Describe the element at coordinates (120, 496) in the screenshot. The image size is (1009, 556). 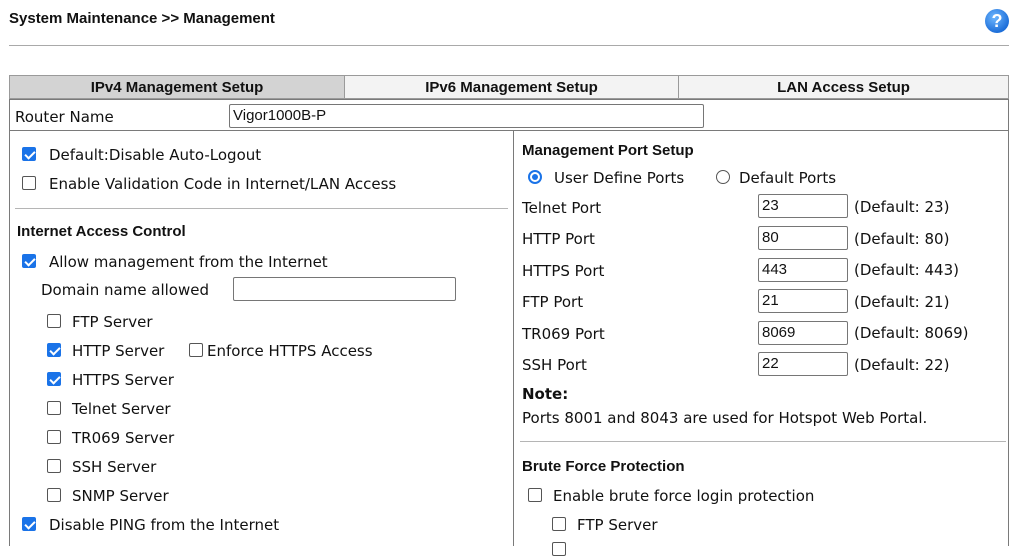
I see `snmp-server-label: SNMP Server` at that location.